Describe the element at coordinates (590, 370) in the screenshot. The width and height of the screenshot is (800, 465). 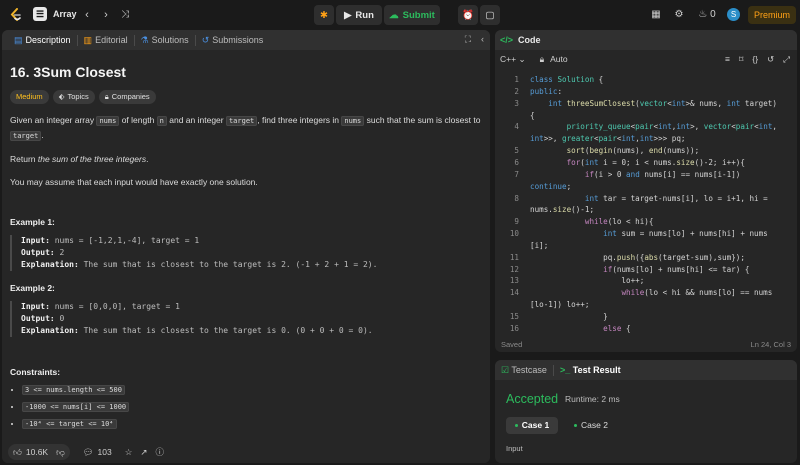
I see `tab-test-result: >_ Test Result` at that location.